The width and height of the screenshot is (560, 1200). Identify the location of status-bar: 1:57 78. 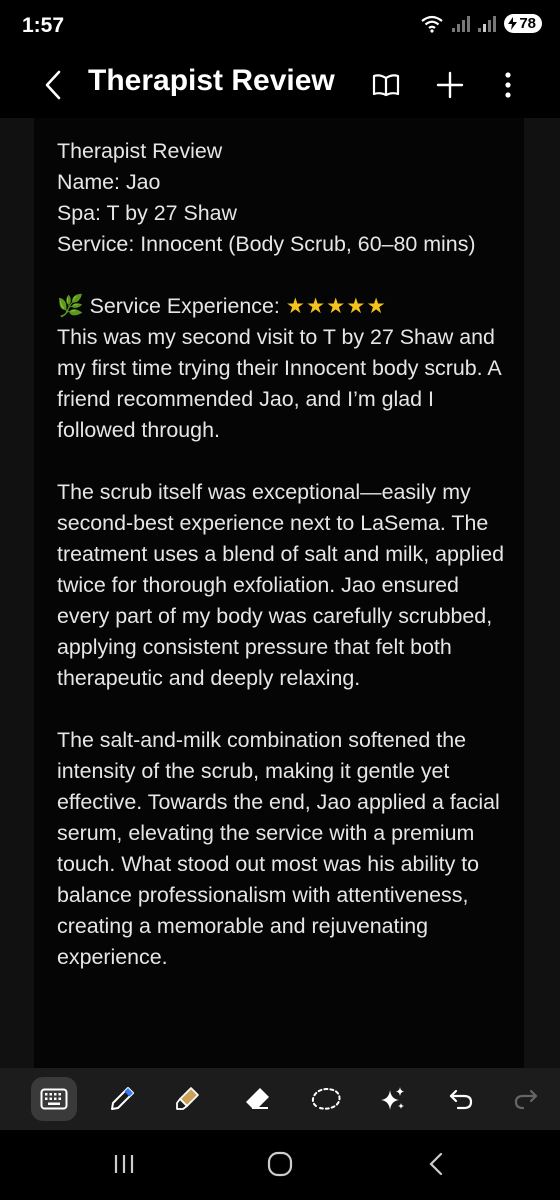
(280, 28).